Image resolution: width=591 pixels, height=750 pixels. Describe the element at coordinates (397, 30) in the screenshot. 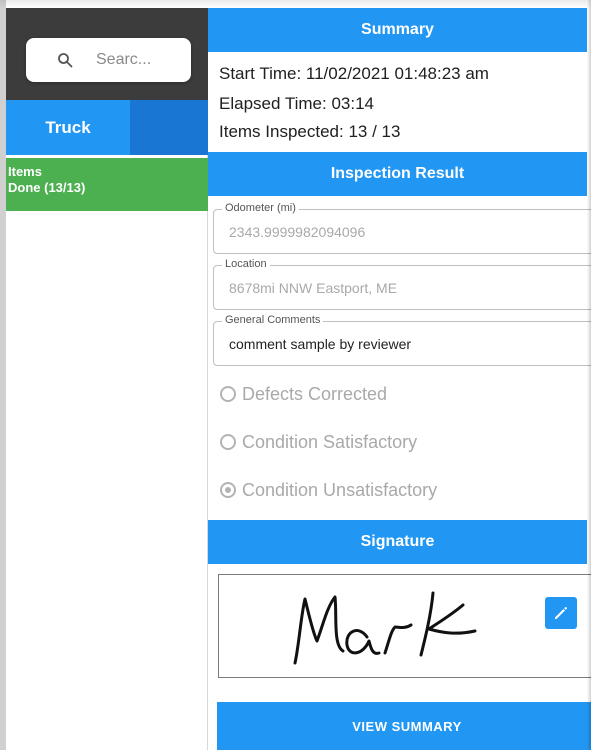

I see `summary-header: Summary` at that location.